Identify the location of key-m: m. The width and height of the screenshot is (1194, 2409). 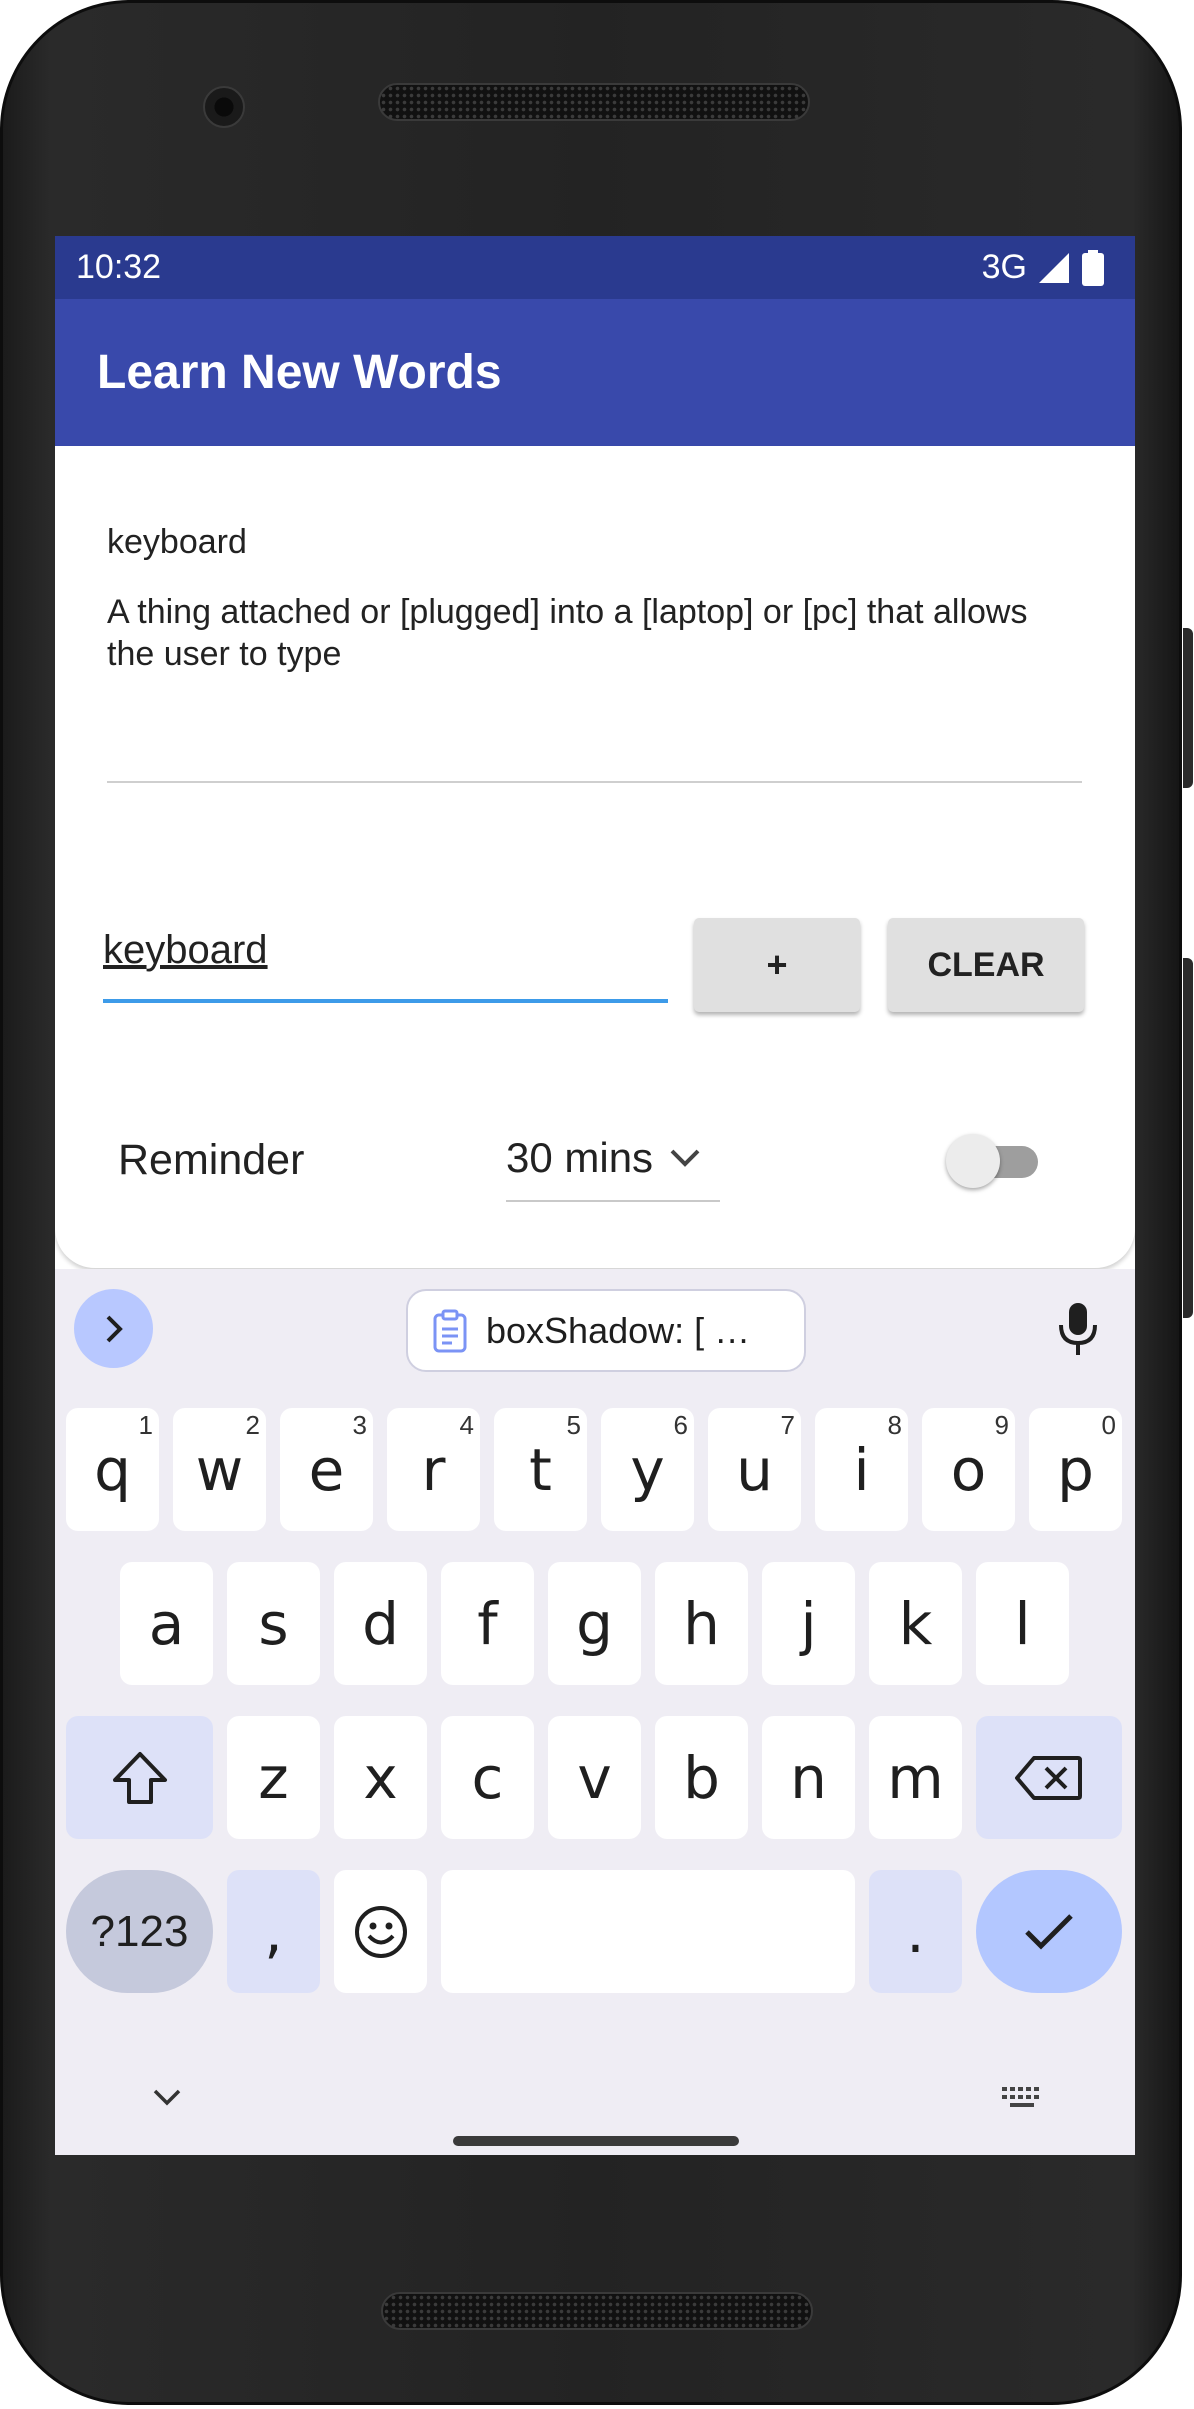
(915, 1777).